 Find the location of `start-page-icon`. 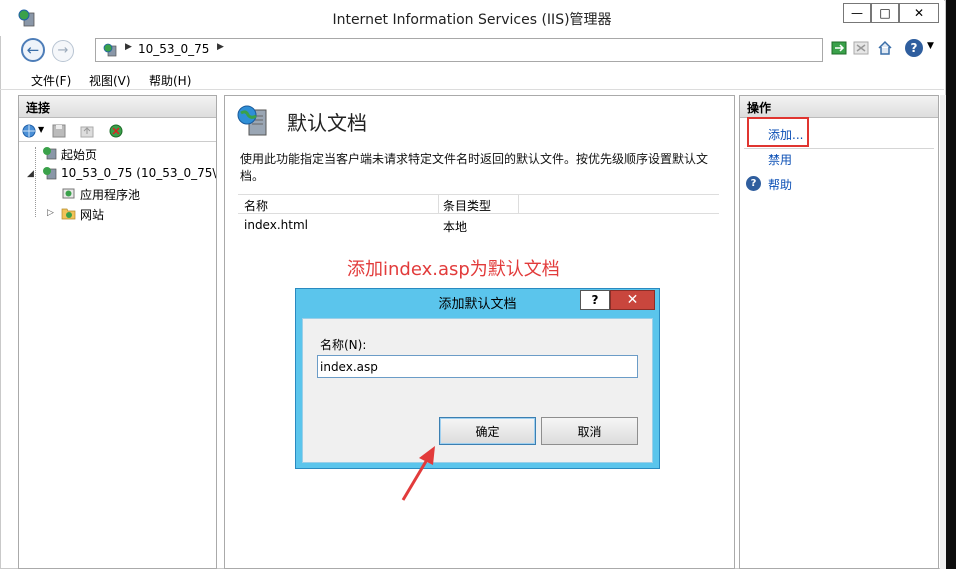

start-page-icon is located at coordinates (50, 153).